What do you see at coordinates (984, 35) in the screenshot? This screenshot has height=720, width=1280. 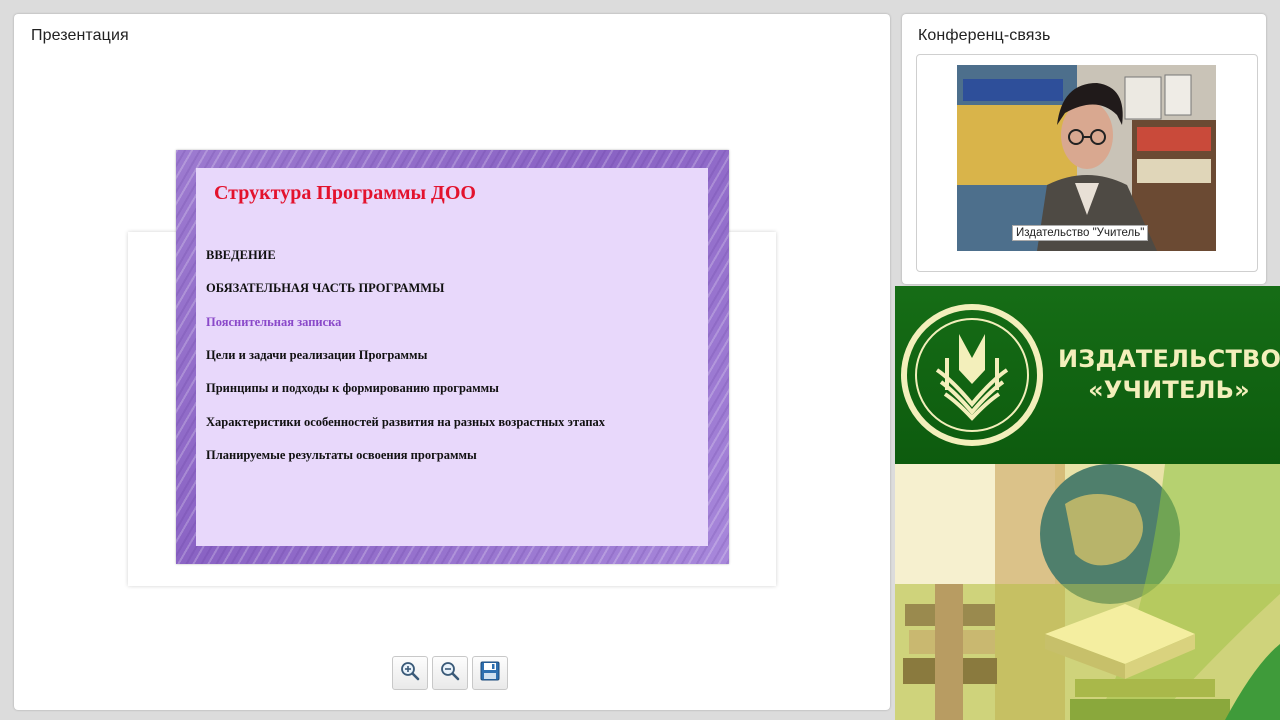 I see `conference-title: Конференц-связь` at bounding box center [984, 35].